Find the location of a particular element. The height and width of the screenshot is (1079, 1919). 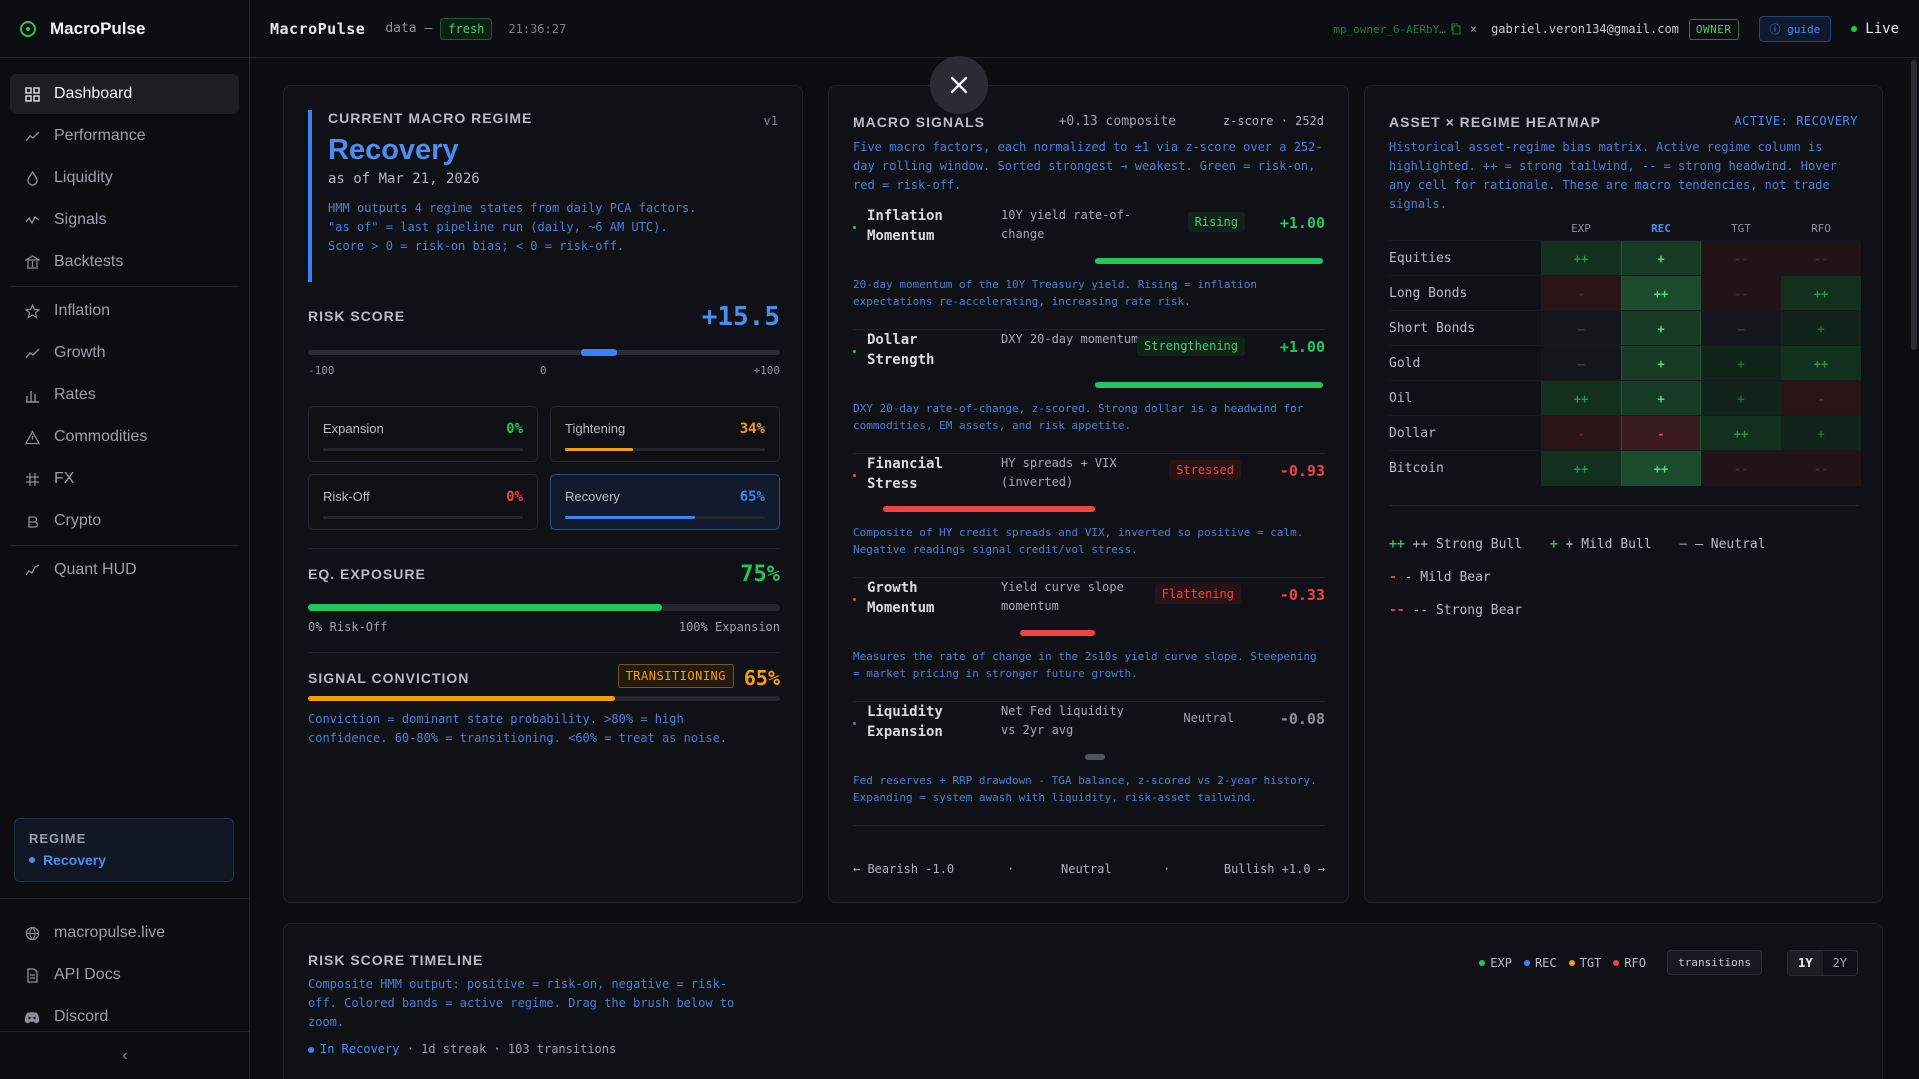

chart-line-icon is located at coordinates (32, 353).